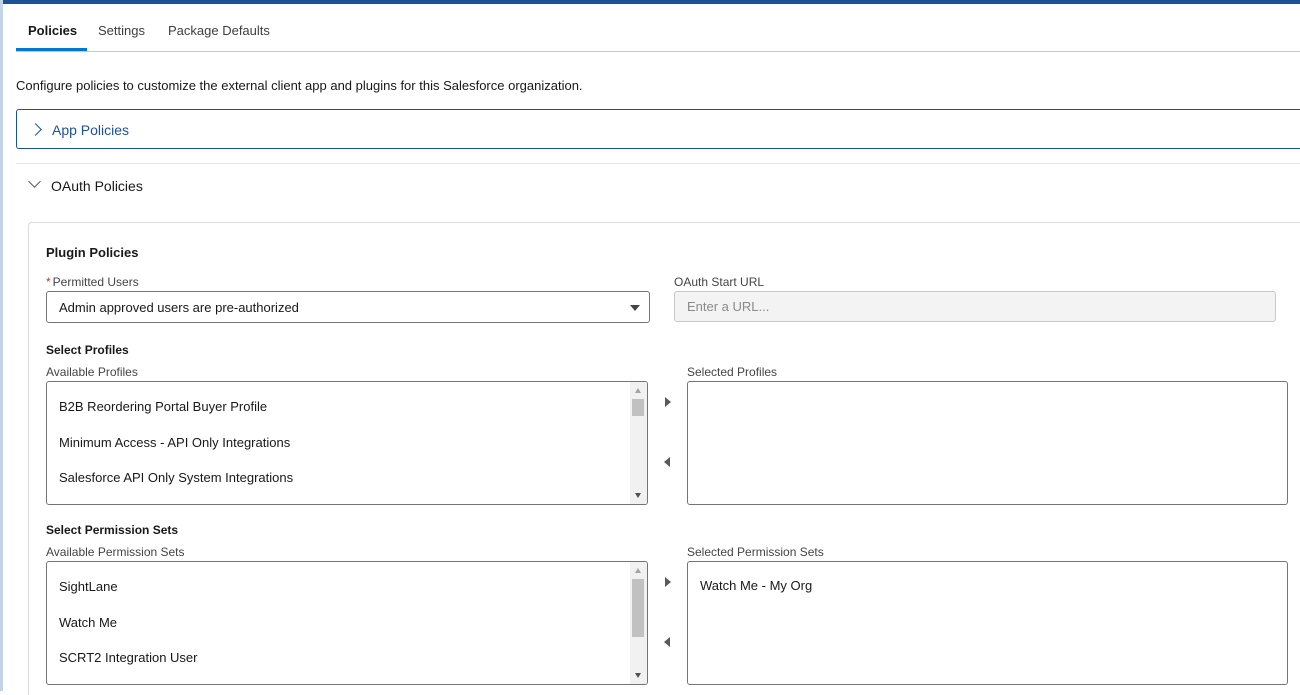 This screenshot has height=695, width=1300. I want to click on app-policies-section-header: App Policies, so click(658, 129).